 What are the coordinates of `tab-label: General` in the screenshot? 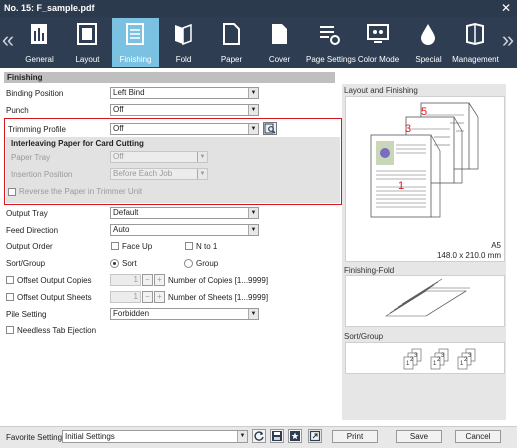 It's located at (39, 59).